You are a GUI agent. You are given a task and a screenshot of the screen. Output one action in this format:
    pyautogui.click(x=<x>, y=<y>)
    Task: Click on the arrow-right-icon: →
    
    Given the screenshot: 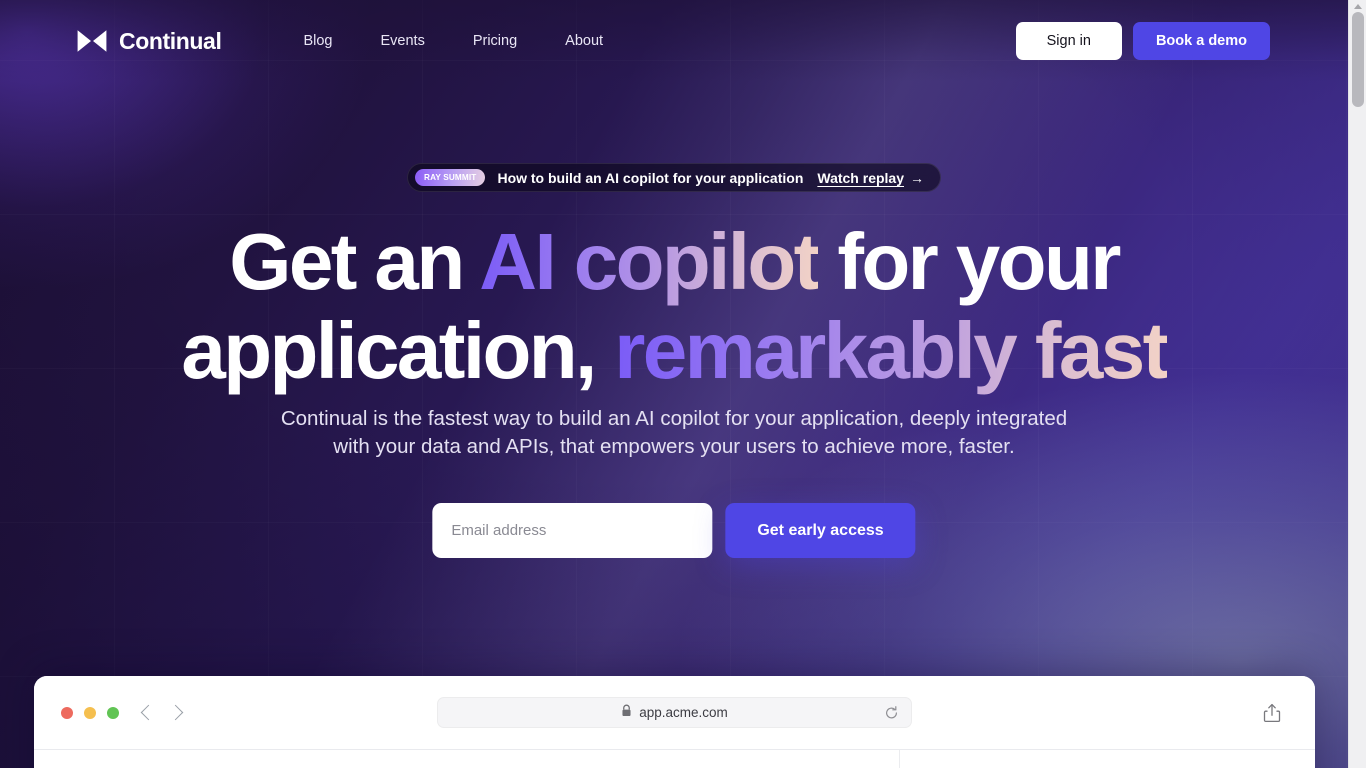 What is the action you would take?
    pyautogui.click(x=917, y=177)
    